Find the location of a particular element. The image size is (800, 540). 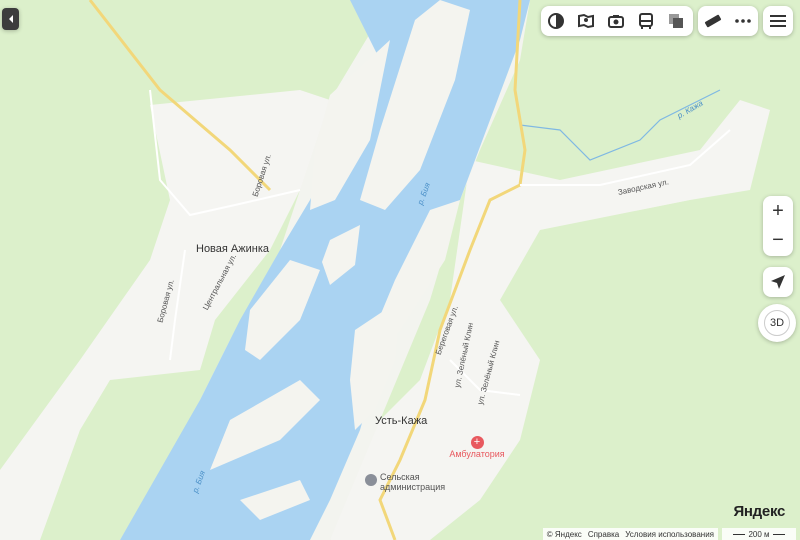

panorama-button is located at coordinates (586, 21).